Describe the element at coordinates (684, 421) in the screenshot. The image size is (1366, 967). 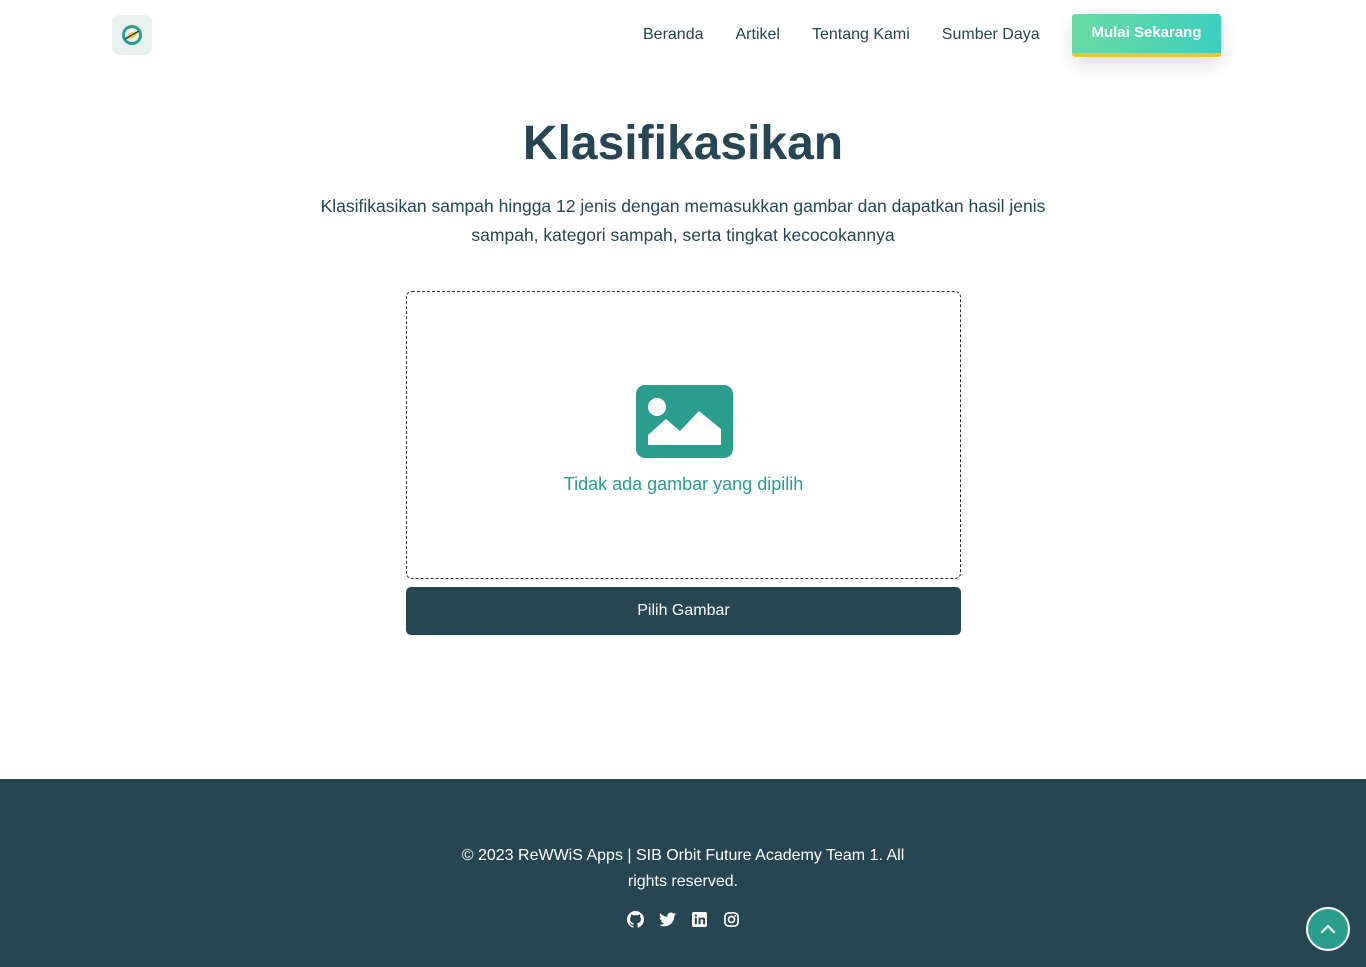
I see `image-placeholder-icon` at that location.